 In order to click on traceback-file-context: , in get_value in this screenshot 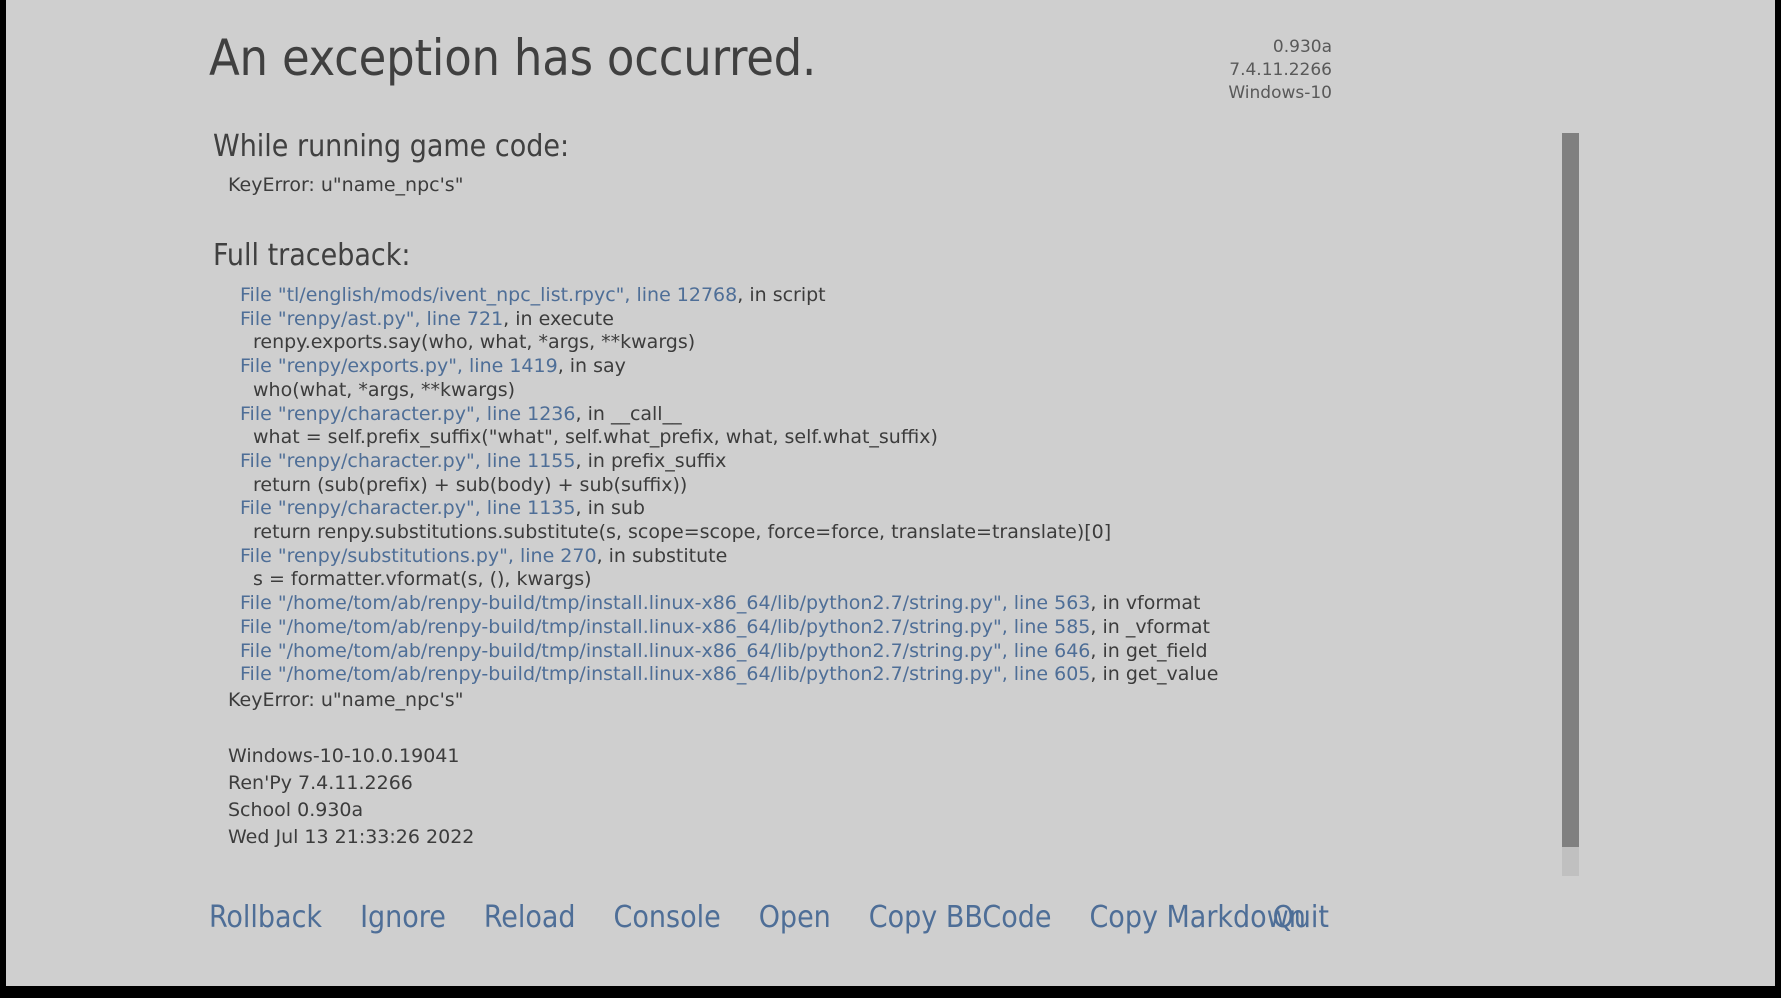, I will do `click(1154, 674)`.